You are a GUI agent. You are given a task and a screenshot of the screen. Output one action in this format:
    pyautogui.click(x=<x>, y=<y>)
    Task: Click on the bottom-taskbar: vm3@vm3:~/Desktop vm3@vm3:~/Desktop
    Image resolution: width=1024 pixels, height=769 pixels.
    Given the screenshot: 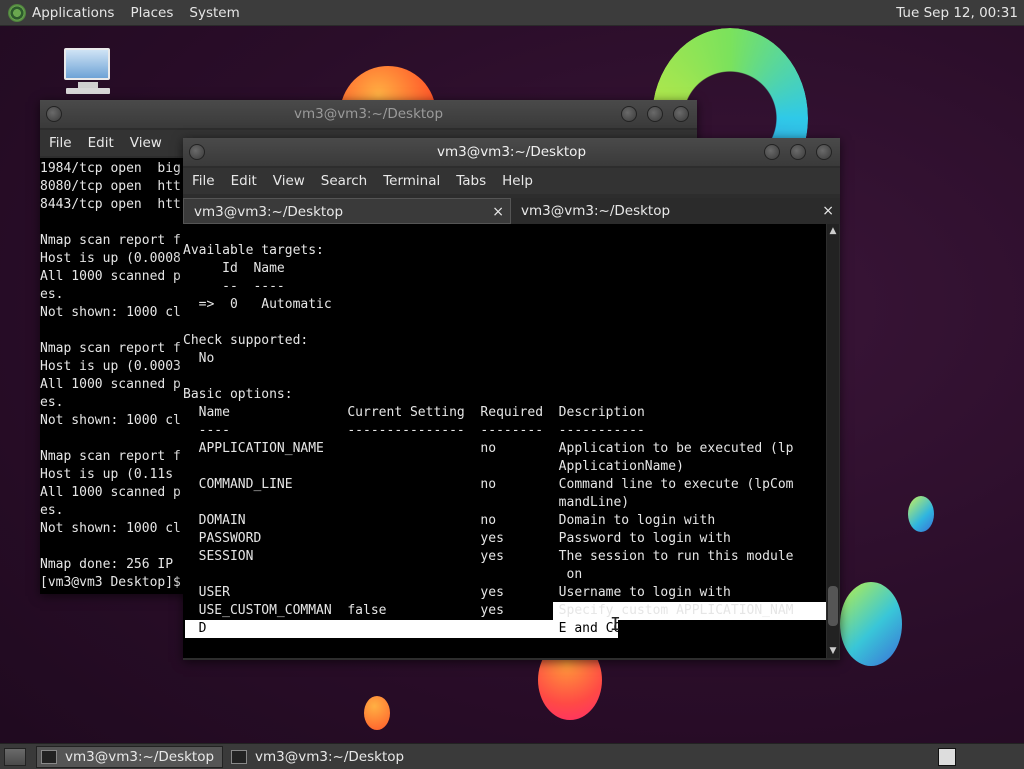 What is the action you would take?
    pyautogui.click(x=512, y=756)
    